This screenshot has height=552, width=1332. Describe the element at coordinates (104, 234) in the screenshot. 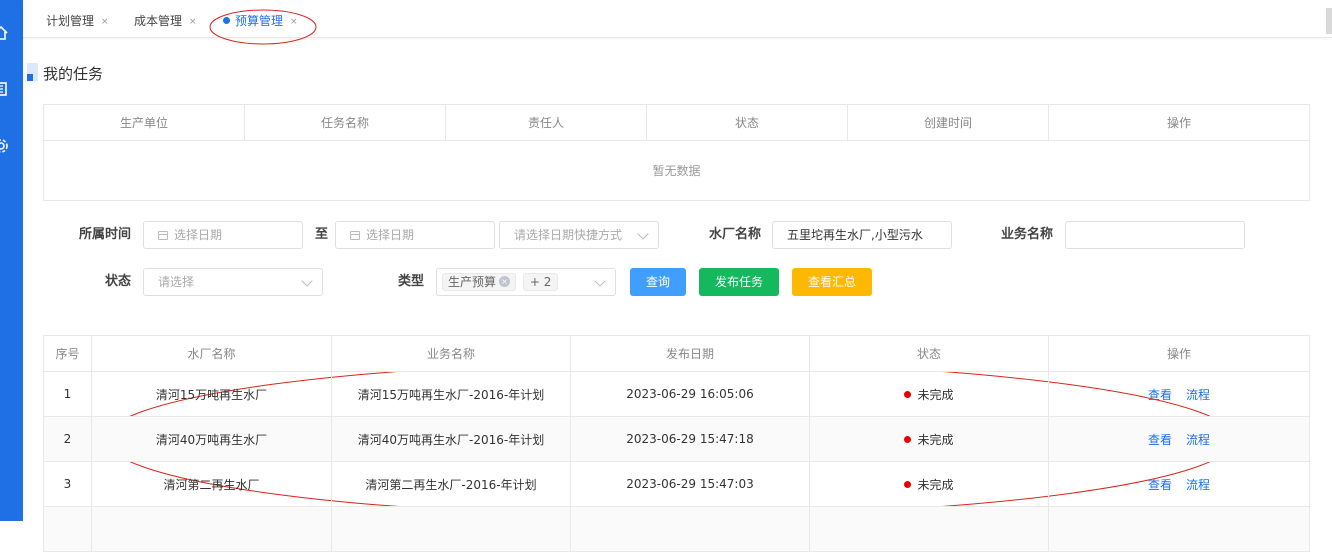

I see `time-label: 所属时间` at that location.